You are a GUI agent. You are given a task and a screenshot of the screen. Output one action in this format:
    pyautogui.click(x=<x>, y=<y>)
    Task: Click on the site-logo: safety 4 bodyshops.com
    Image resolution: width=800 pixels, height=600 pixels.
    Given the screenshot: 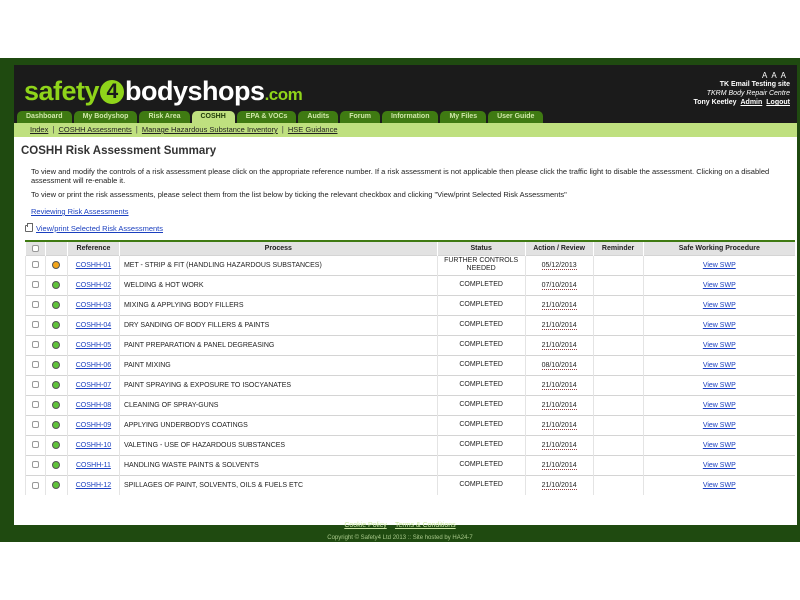 What is the action you would take?
    pyautogui.click(x=163, y=93)
    